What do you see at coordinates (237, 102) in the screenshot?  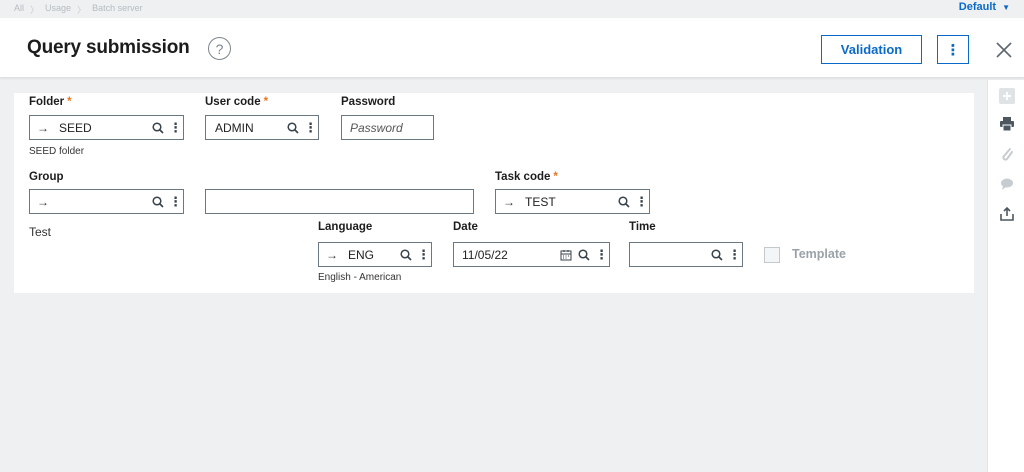 I see `user-code-label: User code *` at bounding box center [237, 102].